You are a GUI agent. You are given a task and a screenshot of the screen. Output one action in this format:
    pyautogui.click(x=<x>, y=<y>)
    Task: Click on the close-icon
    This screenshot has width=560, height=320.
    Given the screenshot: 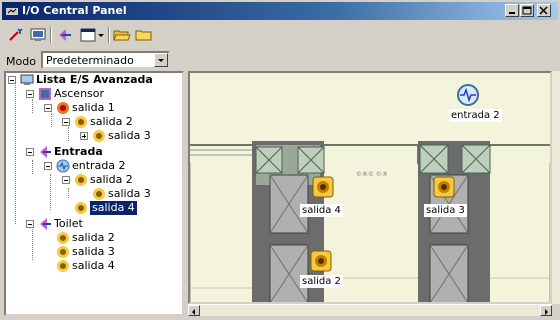 What is the action you would take?
    pyautogui.click(x=543, y=10)
    